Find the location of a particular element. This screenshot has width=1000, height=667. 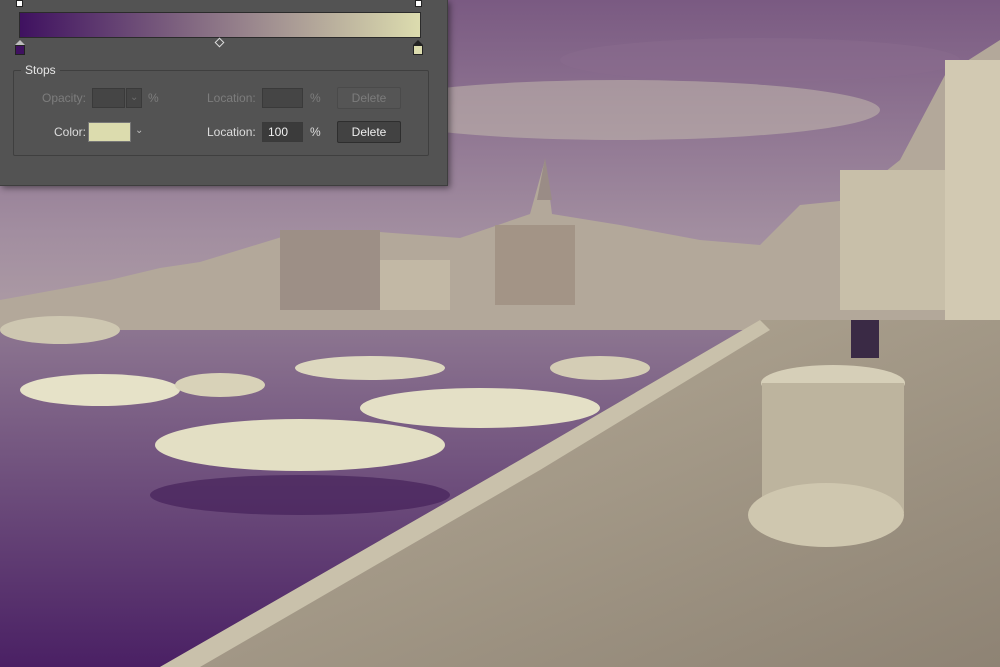

color-location-label: Location: is located at coordinates (231, 132).